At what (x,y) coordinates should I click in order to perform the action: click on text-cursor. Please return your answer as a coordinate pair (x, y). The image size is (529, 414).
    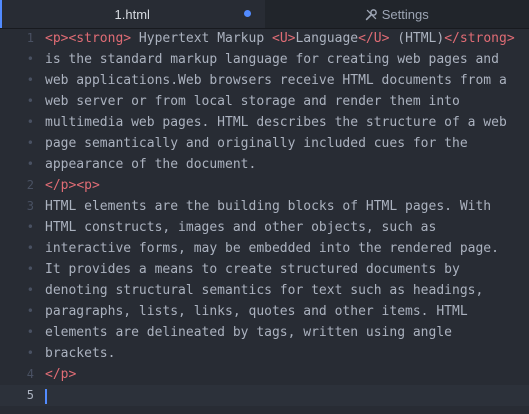
    Looking at the image, I should click on (46, 396).